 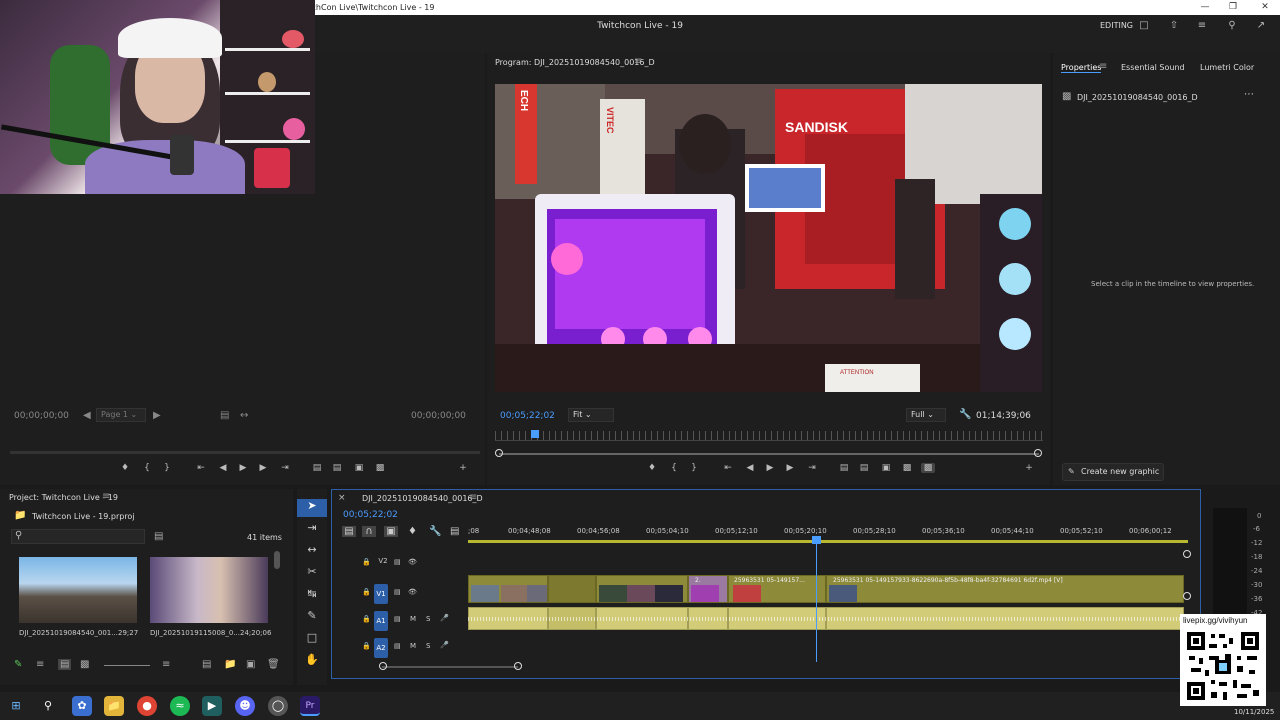 I want to click on track-label-a2: A2, so click(x=381, y=648).